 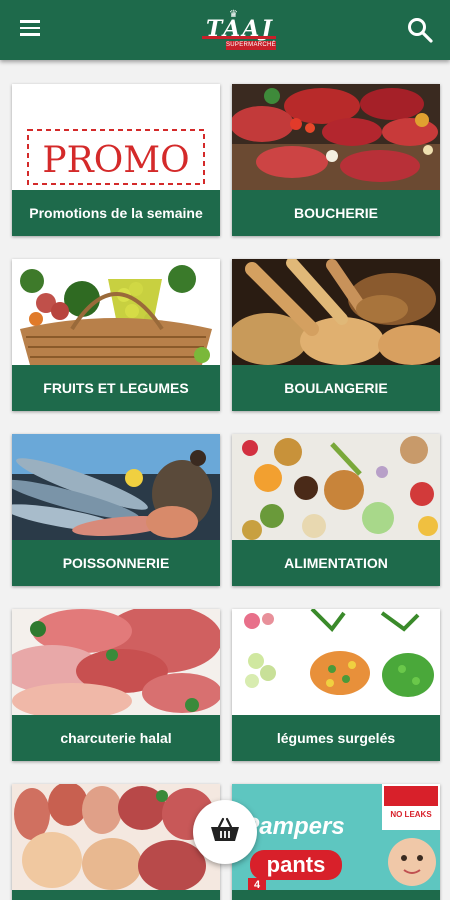 What do you see at coordinates (116, 738) in the screenshot?
I see `category-label: charcuterie halal` at bounding box center [116, 738].